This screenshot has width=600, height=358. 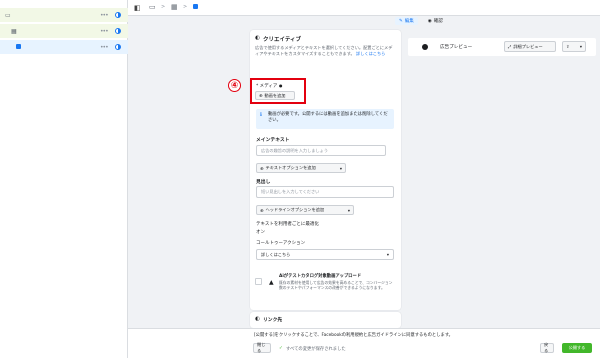 I want to click on cta-value: 詳しくはこちら, so click(x=276, y=254).